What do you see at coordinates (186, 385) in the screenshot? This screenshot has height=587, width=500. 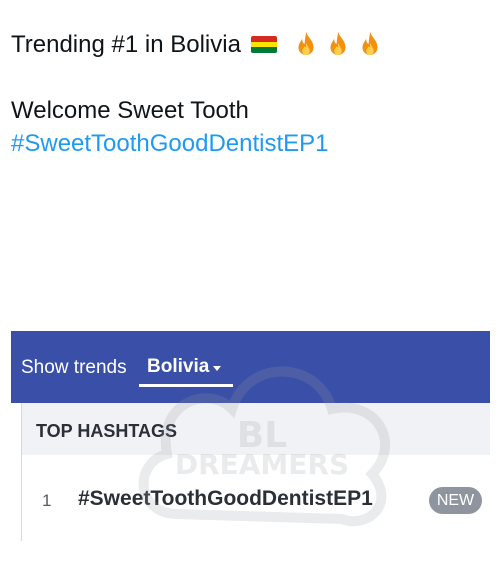 I see `active-underline` at bounding box center [186, 385].